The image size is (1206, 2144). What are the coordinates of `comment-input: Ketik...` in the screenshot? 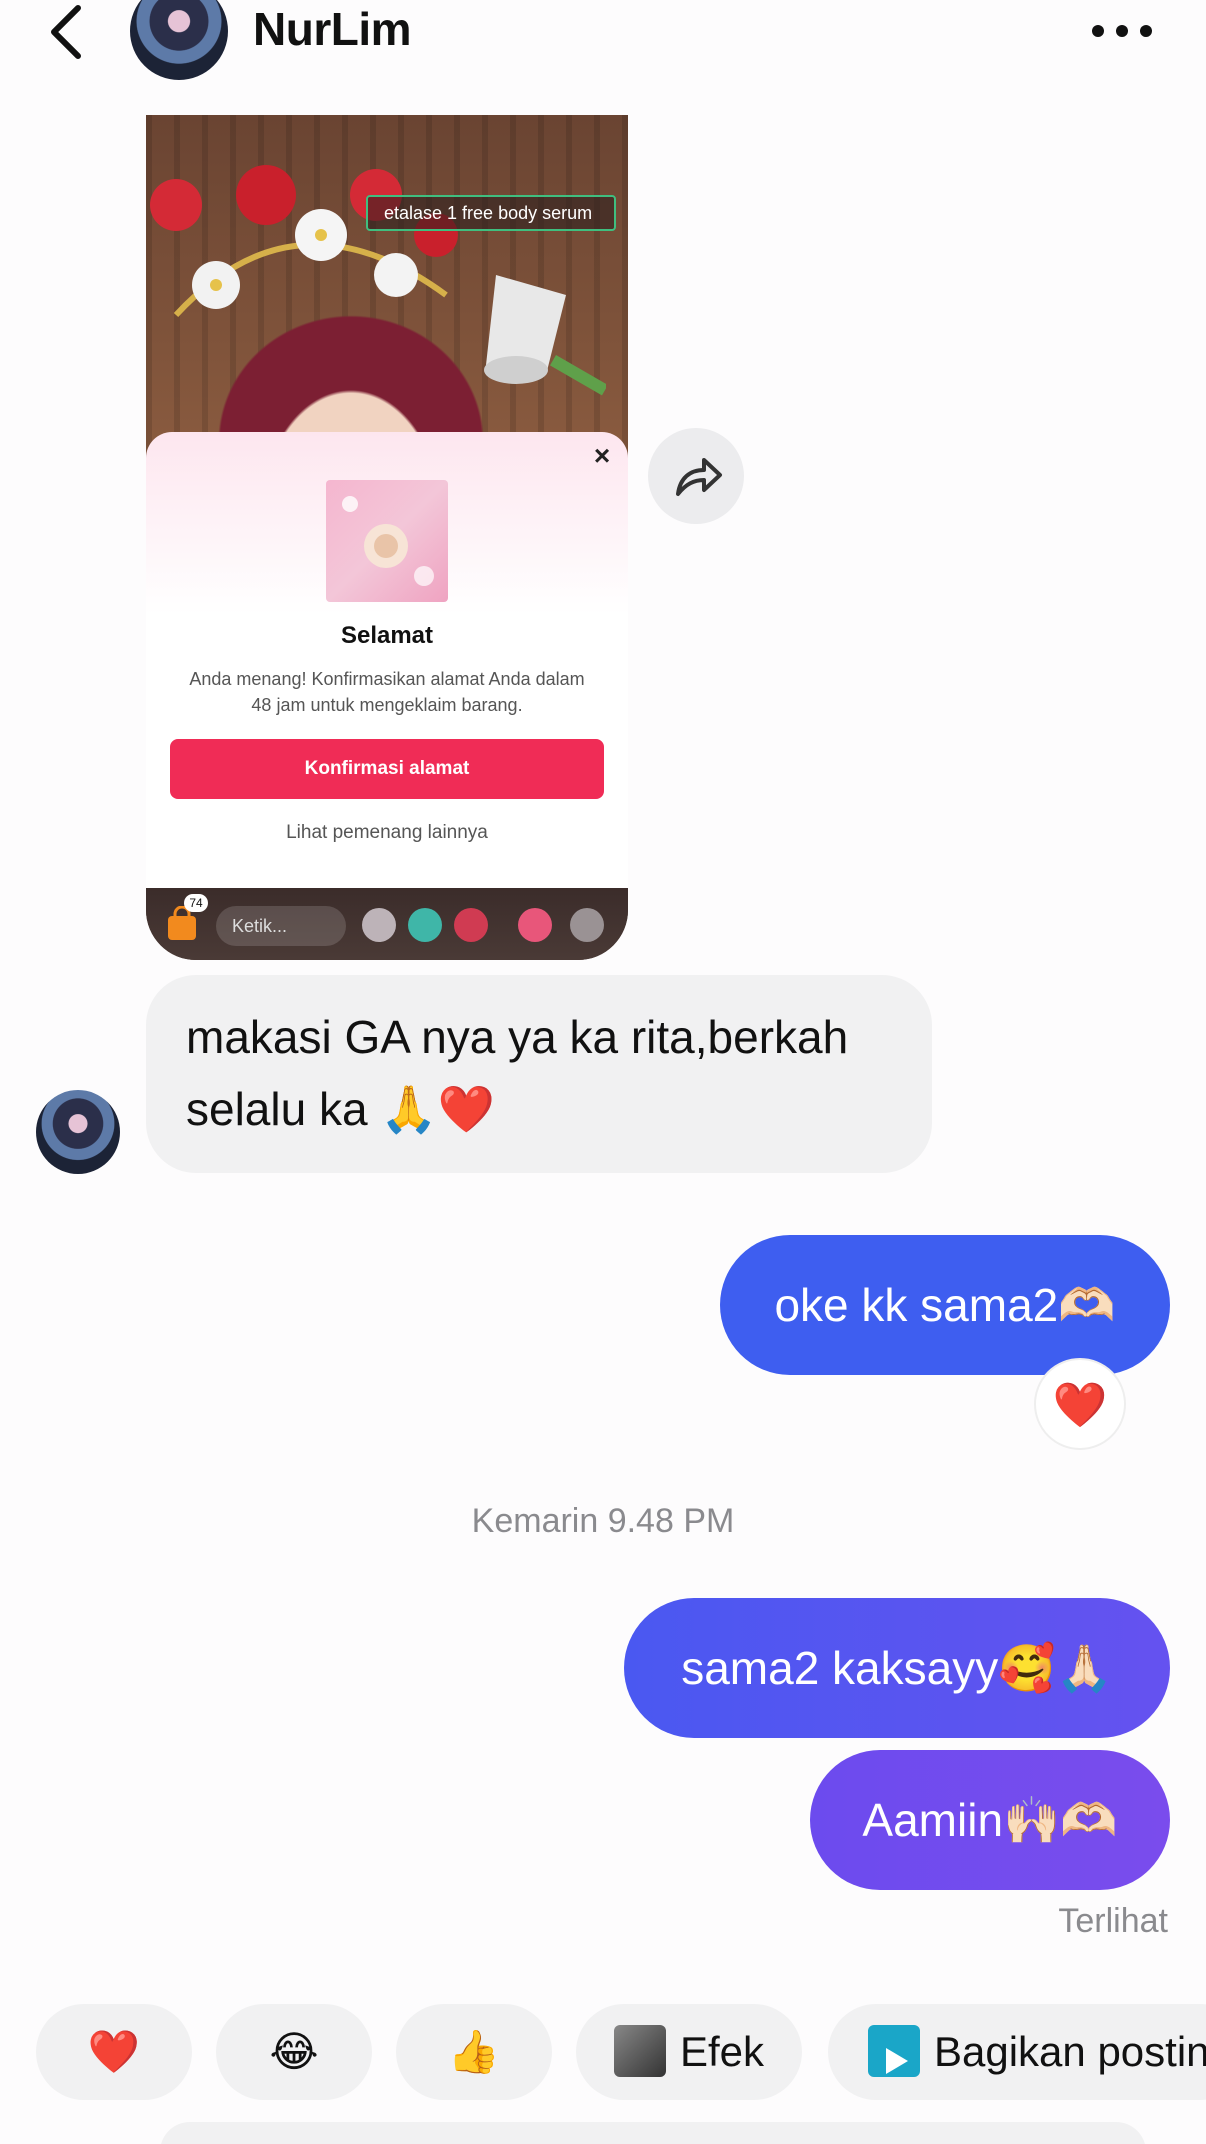 It's located at (281, 926).